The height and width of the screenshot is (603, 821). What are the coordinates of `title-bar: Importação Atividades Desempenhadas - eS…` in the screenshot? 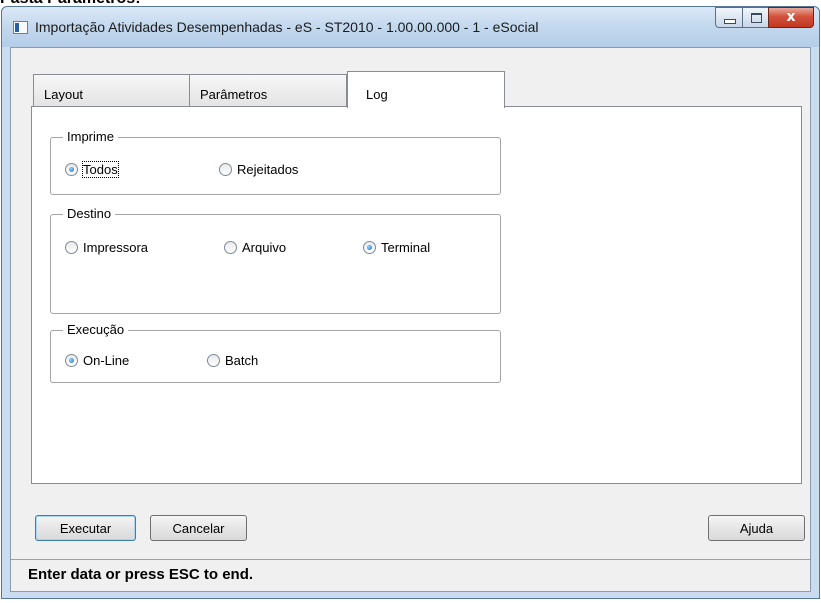 It's located at (410, 27).